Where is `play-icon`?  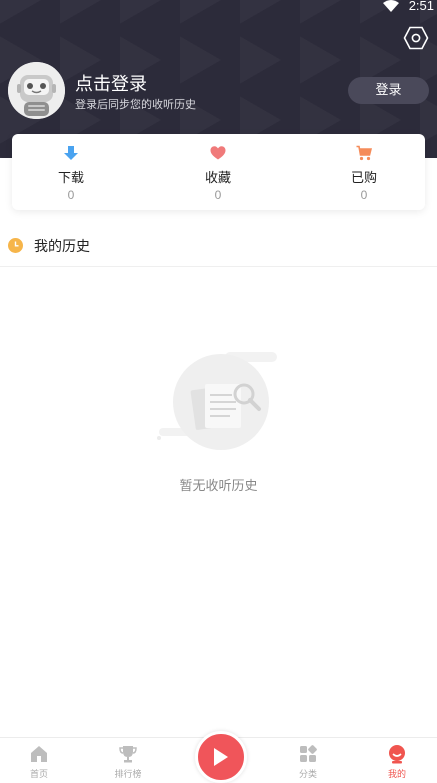 play-icon is located at coordinates (221, 757).